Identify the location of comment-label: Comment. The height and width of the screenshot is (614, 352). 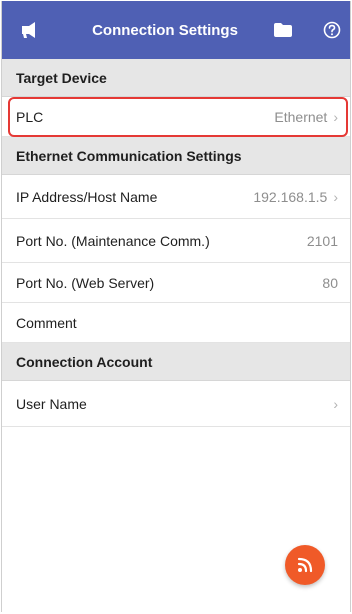
(46, 322).